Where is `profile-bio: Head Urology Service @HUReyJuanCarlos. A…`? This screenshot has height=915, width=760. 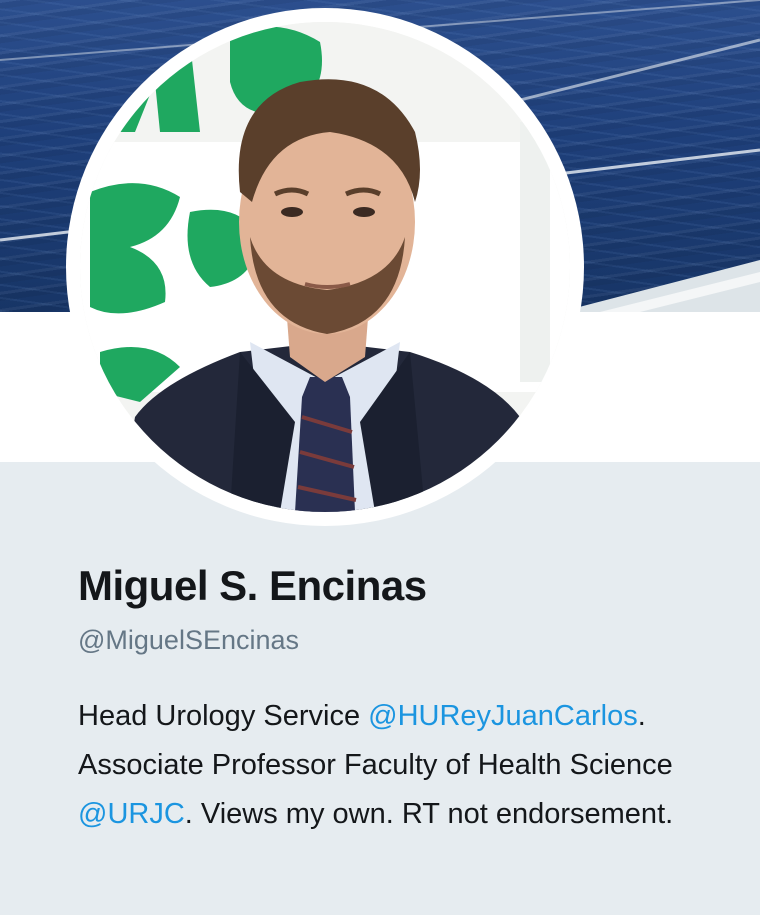
profile-bio: Head Urology Service @HUReyJuanCarlos. A… is located at coordinates (408, 765).